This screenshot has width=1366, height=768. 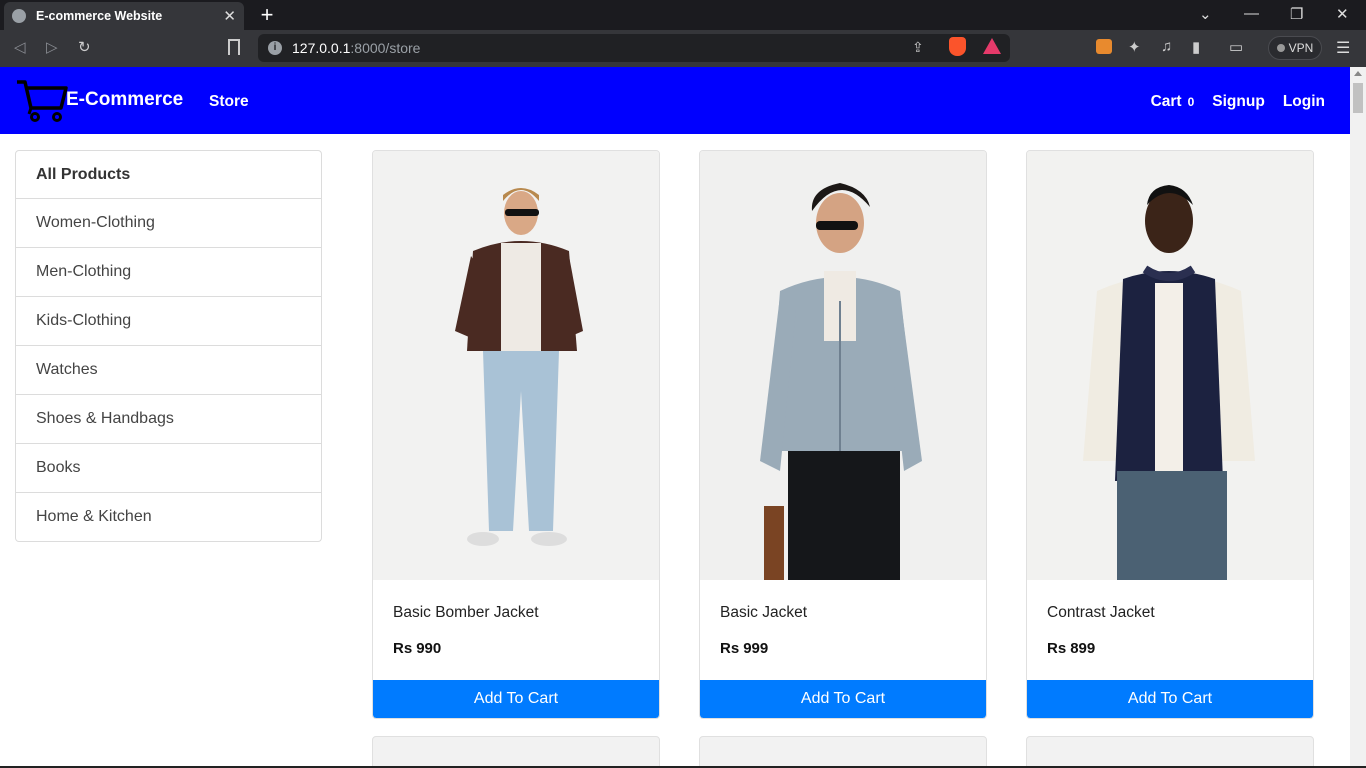 I want to click on site-info-icon: i, so click(x=275, y=48).